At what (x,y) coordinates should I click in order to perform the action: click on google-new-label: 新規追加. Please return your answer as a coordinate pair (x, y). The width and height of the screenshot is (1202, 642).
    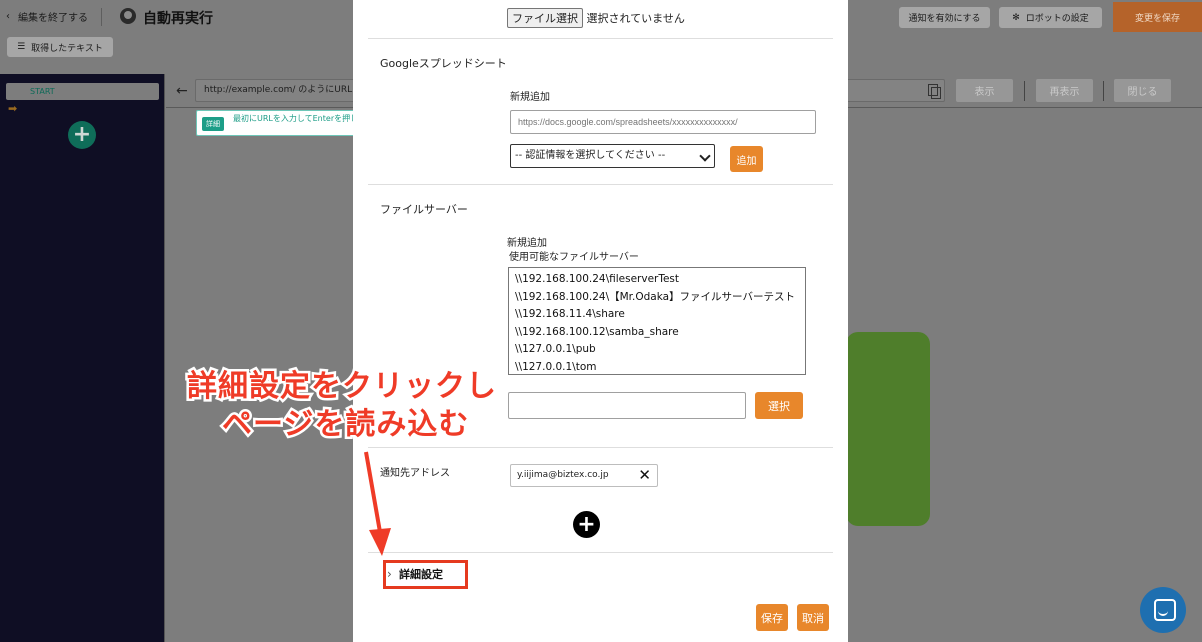
    Looking at the image, I should click on (530, 97).